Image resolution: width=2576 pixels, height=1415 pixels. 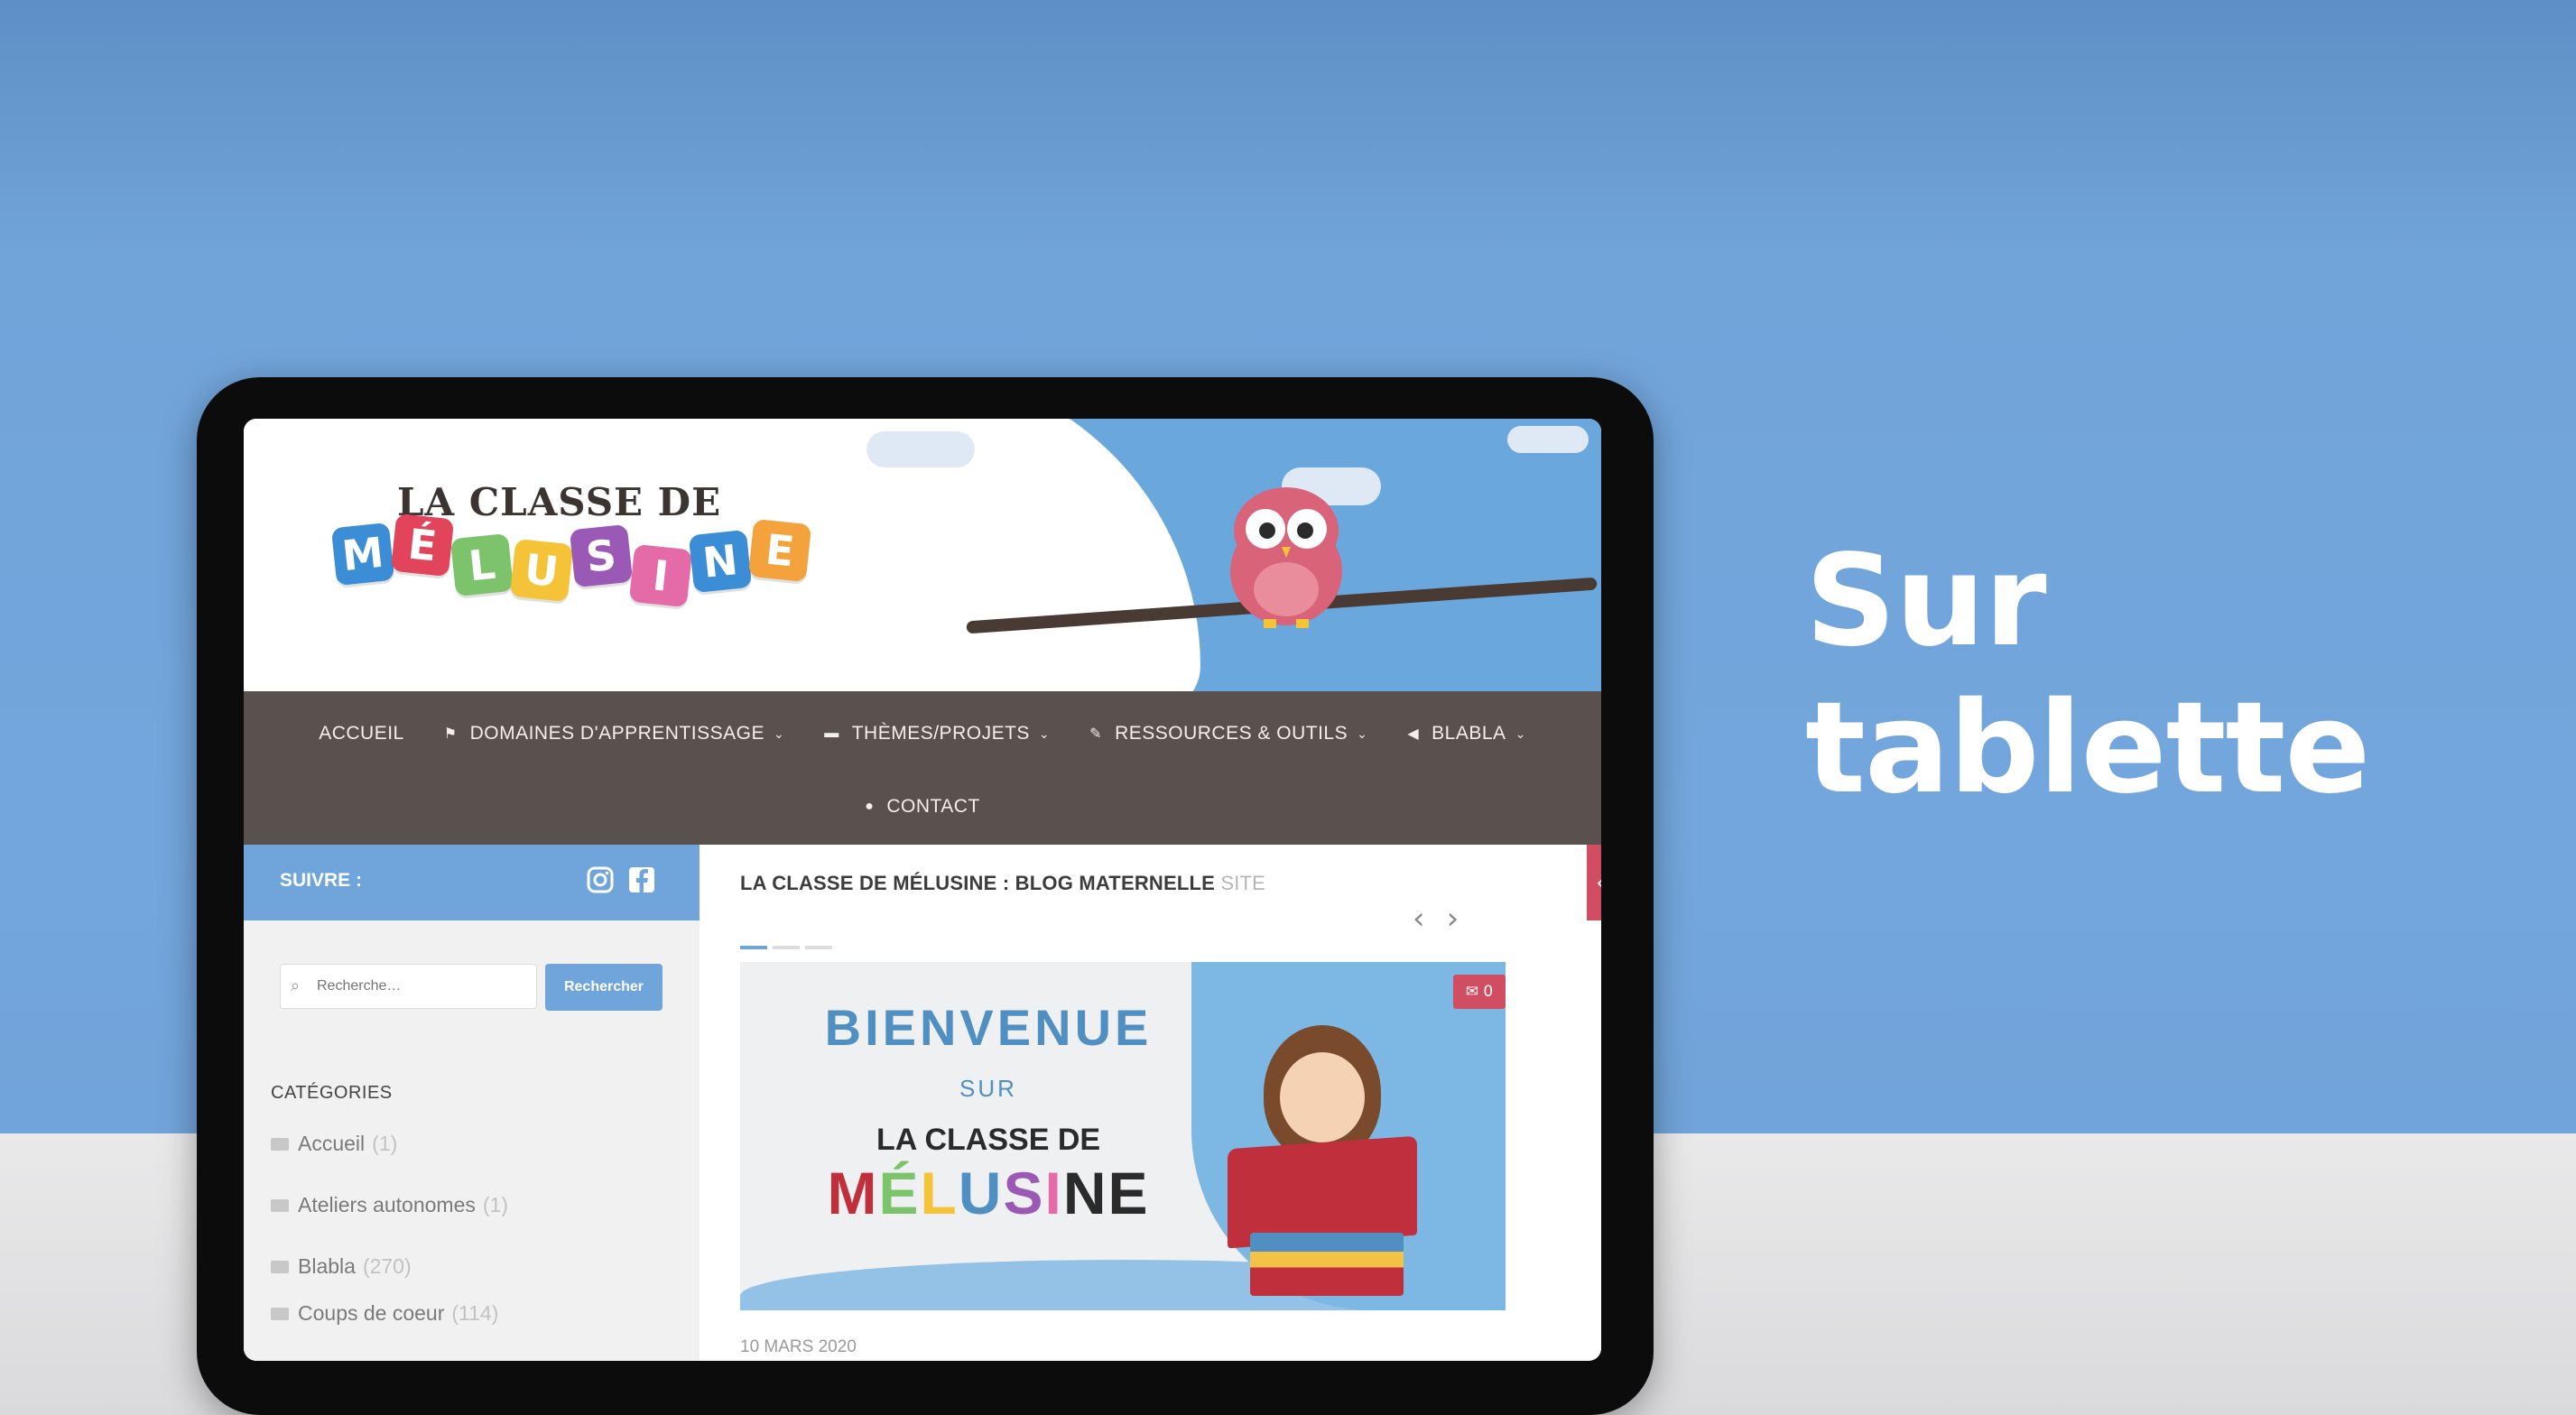 I want to click on category-item: Accueil (1), so click(x=334, y=1144).